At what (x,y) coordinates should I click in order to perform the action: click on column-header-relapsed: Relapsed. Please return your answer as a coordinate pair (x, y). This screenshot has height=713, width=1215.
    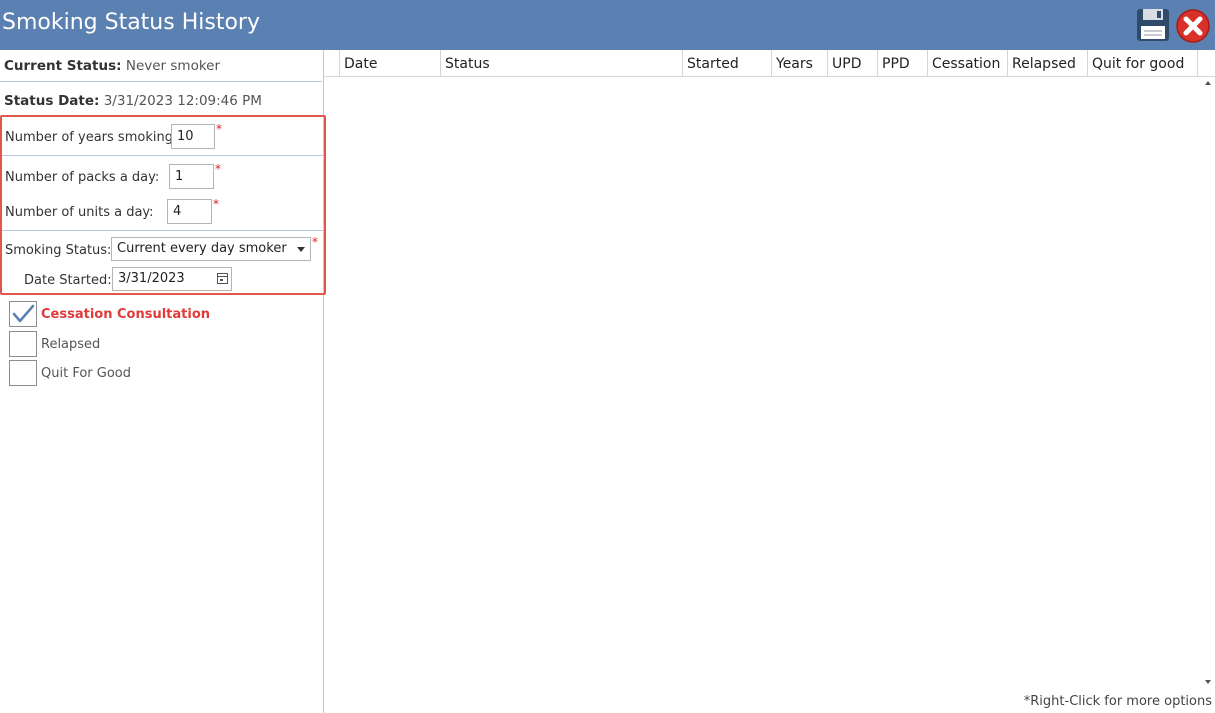
    Looking at the image, I should click on (1047, 63).